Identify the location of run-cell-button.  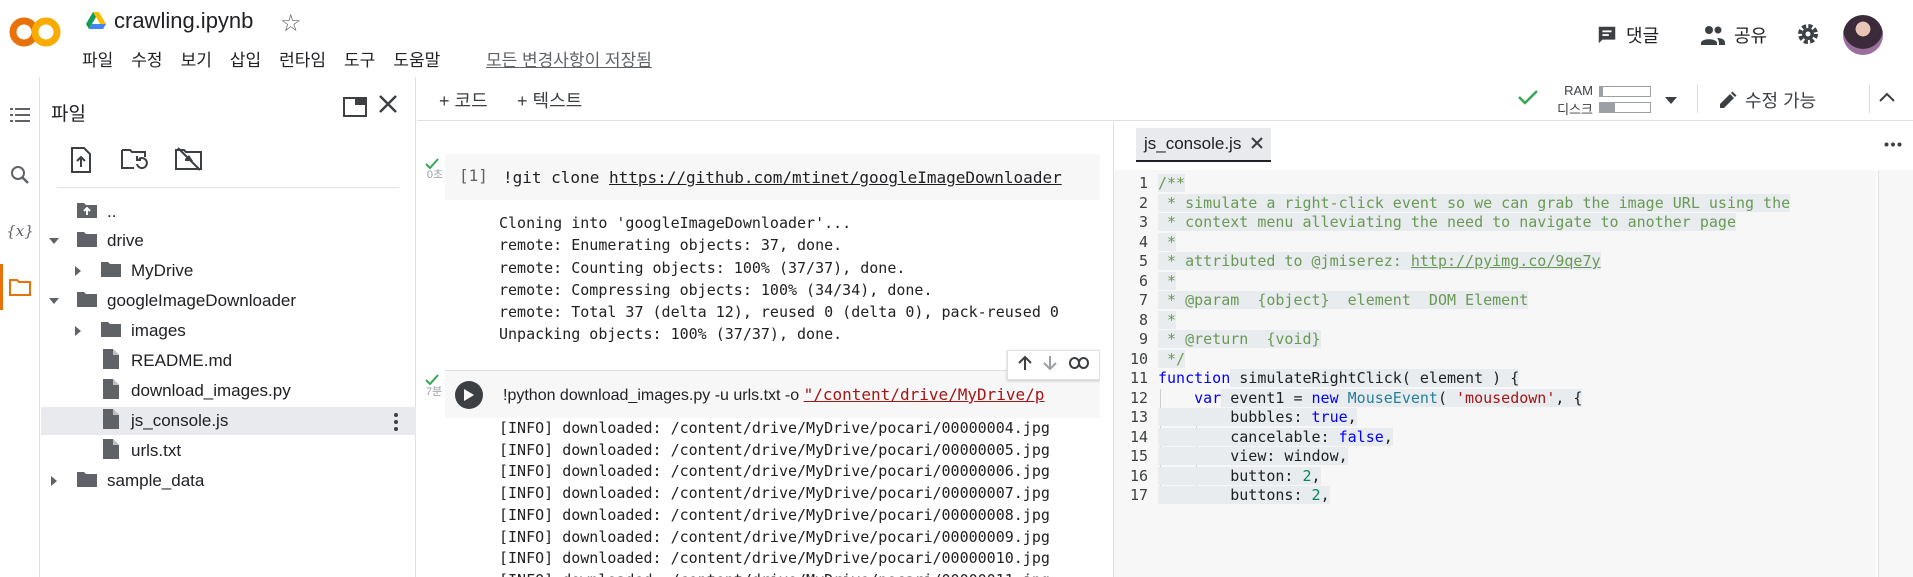
(469, 395).